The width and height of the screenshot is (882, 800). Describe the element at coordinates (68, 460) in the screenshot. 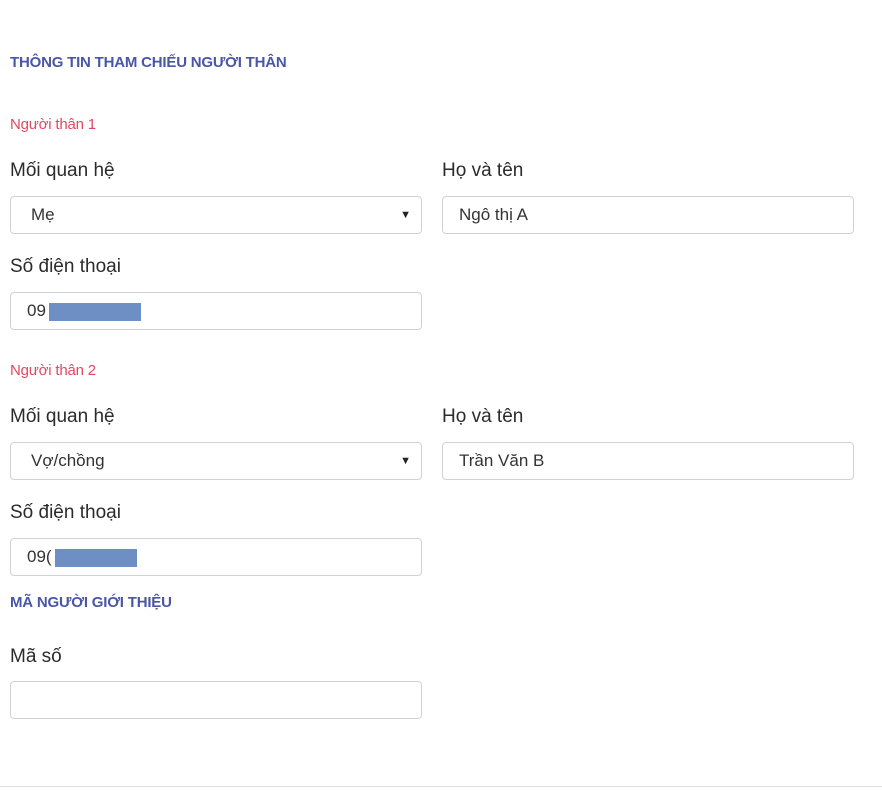

I see `relative-2-relationship-value: Vợ/chồng` at that location.